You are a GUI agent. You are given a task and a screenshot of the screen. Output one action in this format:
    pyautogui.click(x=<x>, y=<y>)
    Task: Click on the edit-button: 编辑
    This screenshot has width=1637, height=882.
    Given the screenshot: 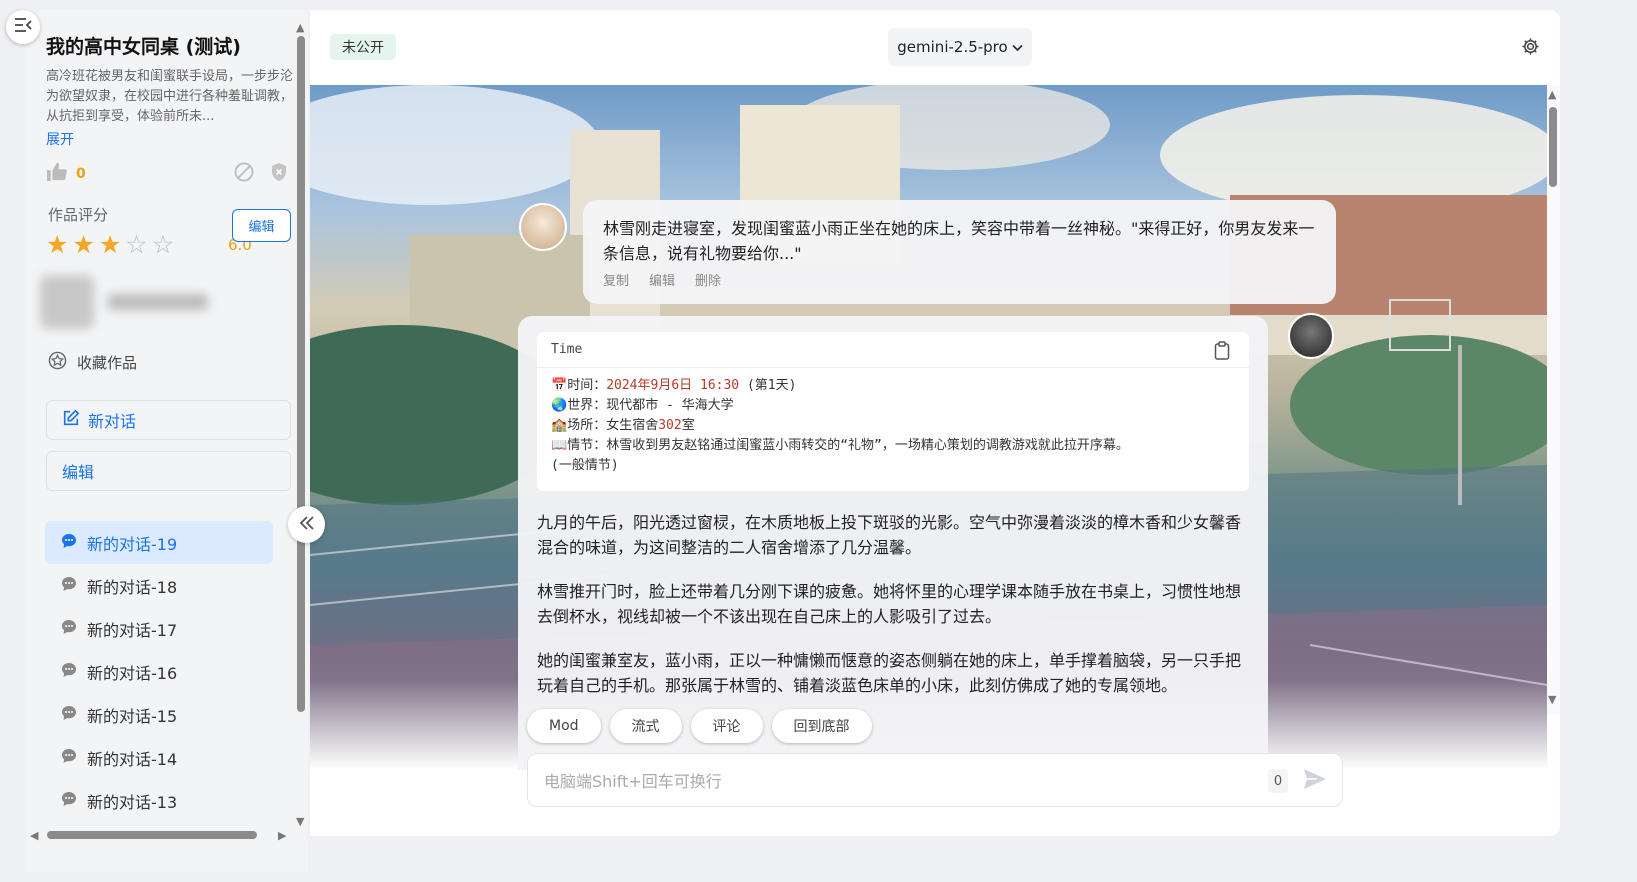 What is the action you would take?
    pyautogui.click(x=168, y=471)
    